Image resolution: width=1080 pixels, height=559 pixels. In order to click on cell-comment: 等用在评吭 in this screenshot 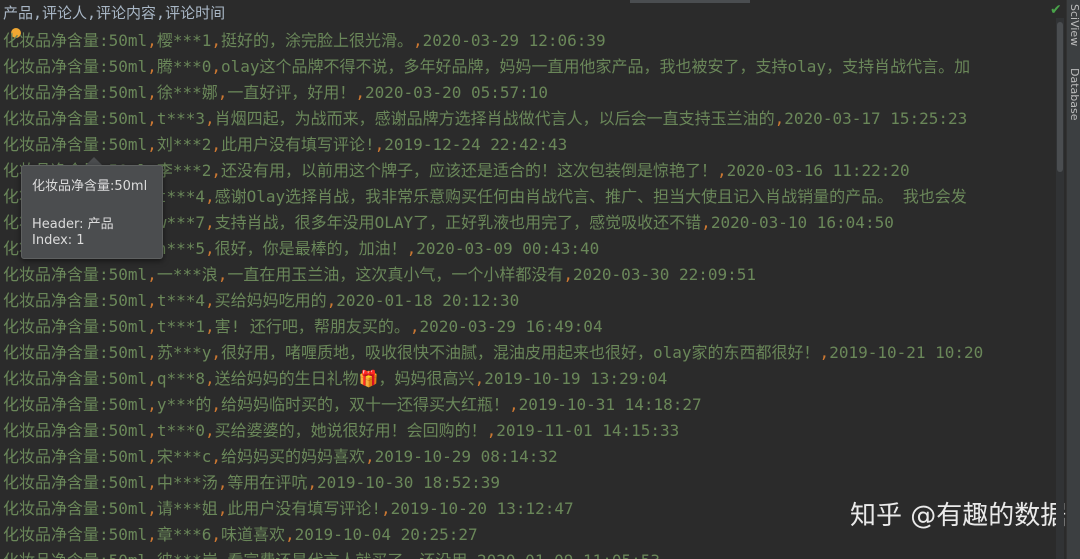, I will do `click(267, 482)`.